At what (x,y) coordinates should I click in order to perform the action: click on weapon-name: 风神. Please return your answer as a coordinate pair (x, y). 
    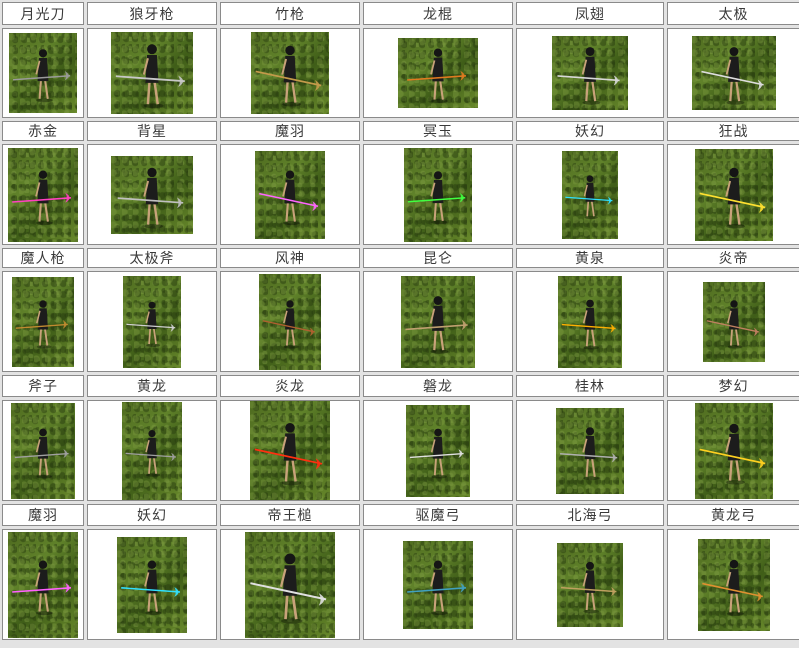
    Looking at the image, I should click on (290, 258).